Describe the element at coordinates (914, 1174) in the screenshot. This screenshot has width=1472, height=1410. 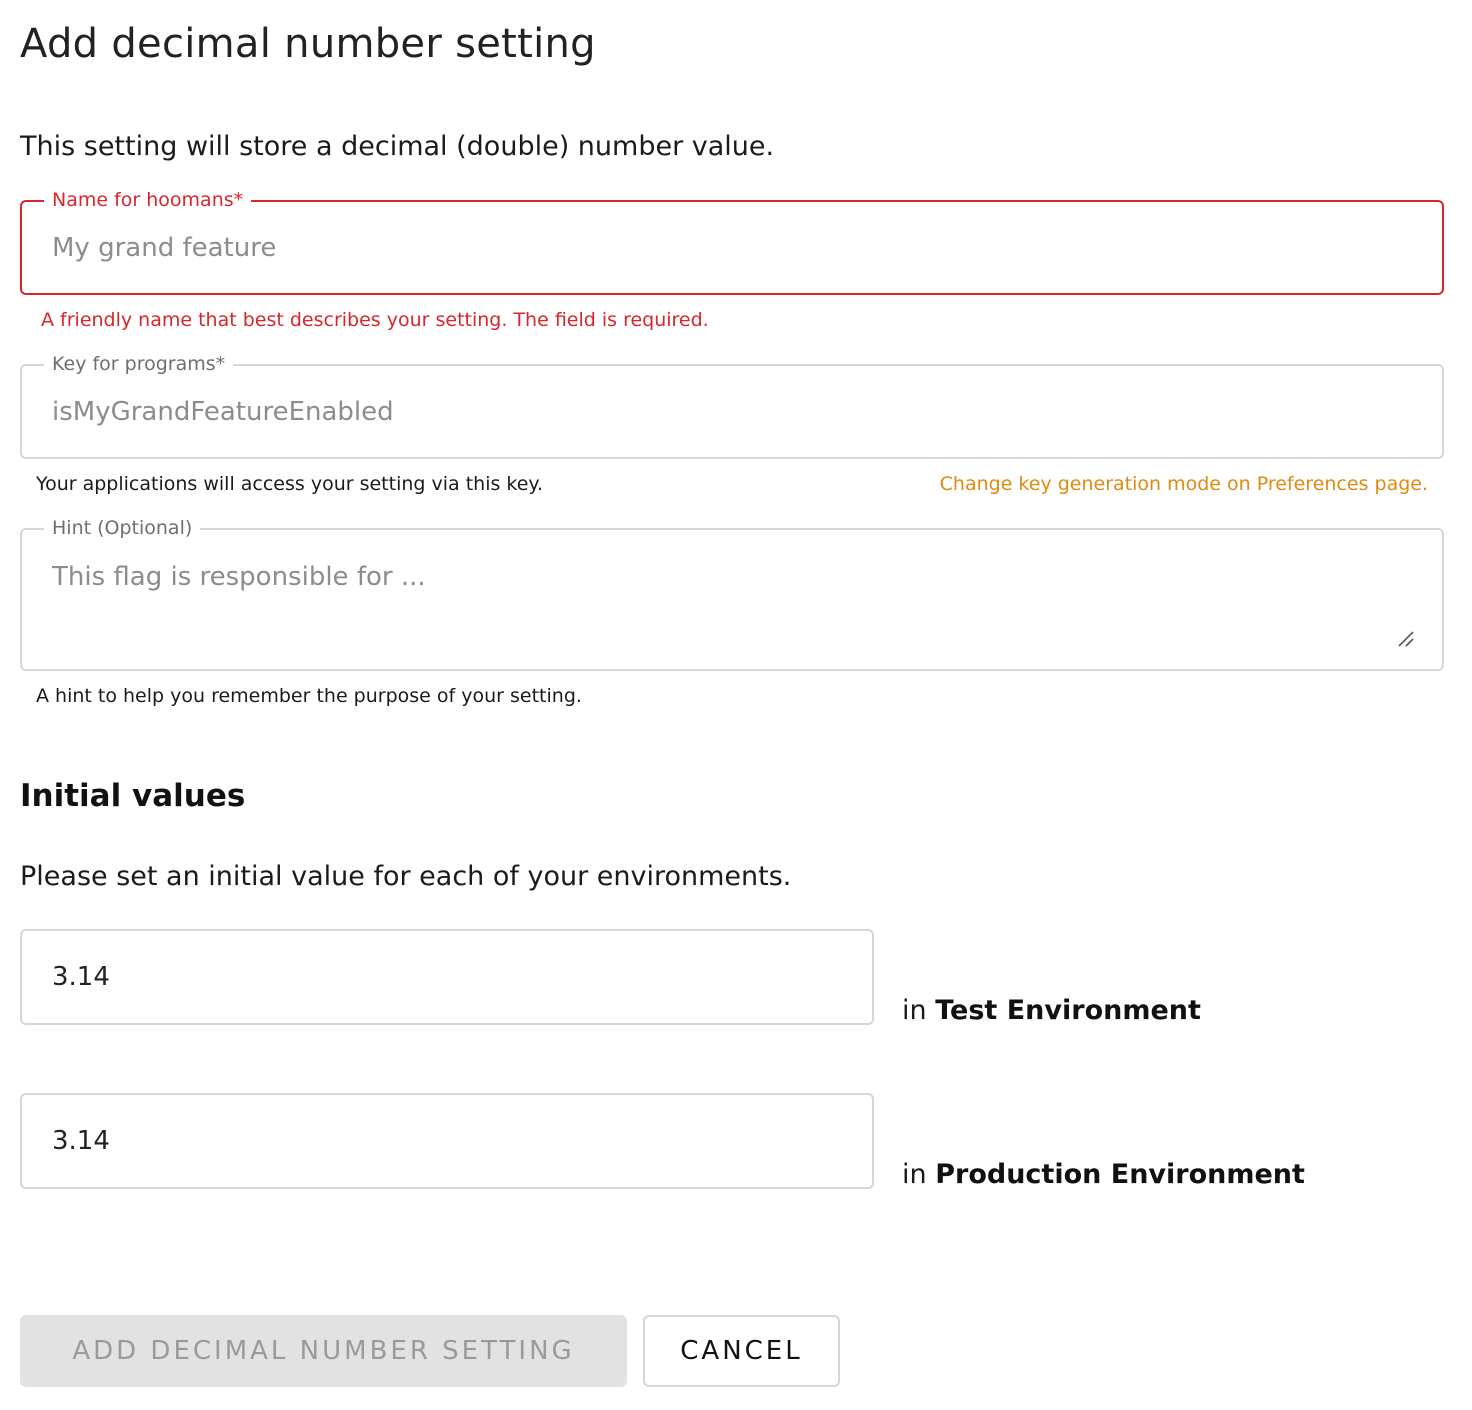
I see `production-env-prefix: in` at that location.